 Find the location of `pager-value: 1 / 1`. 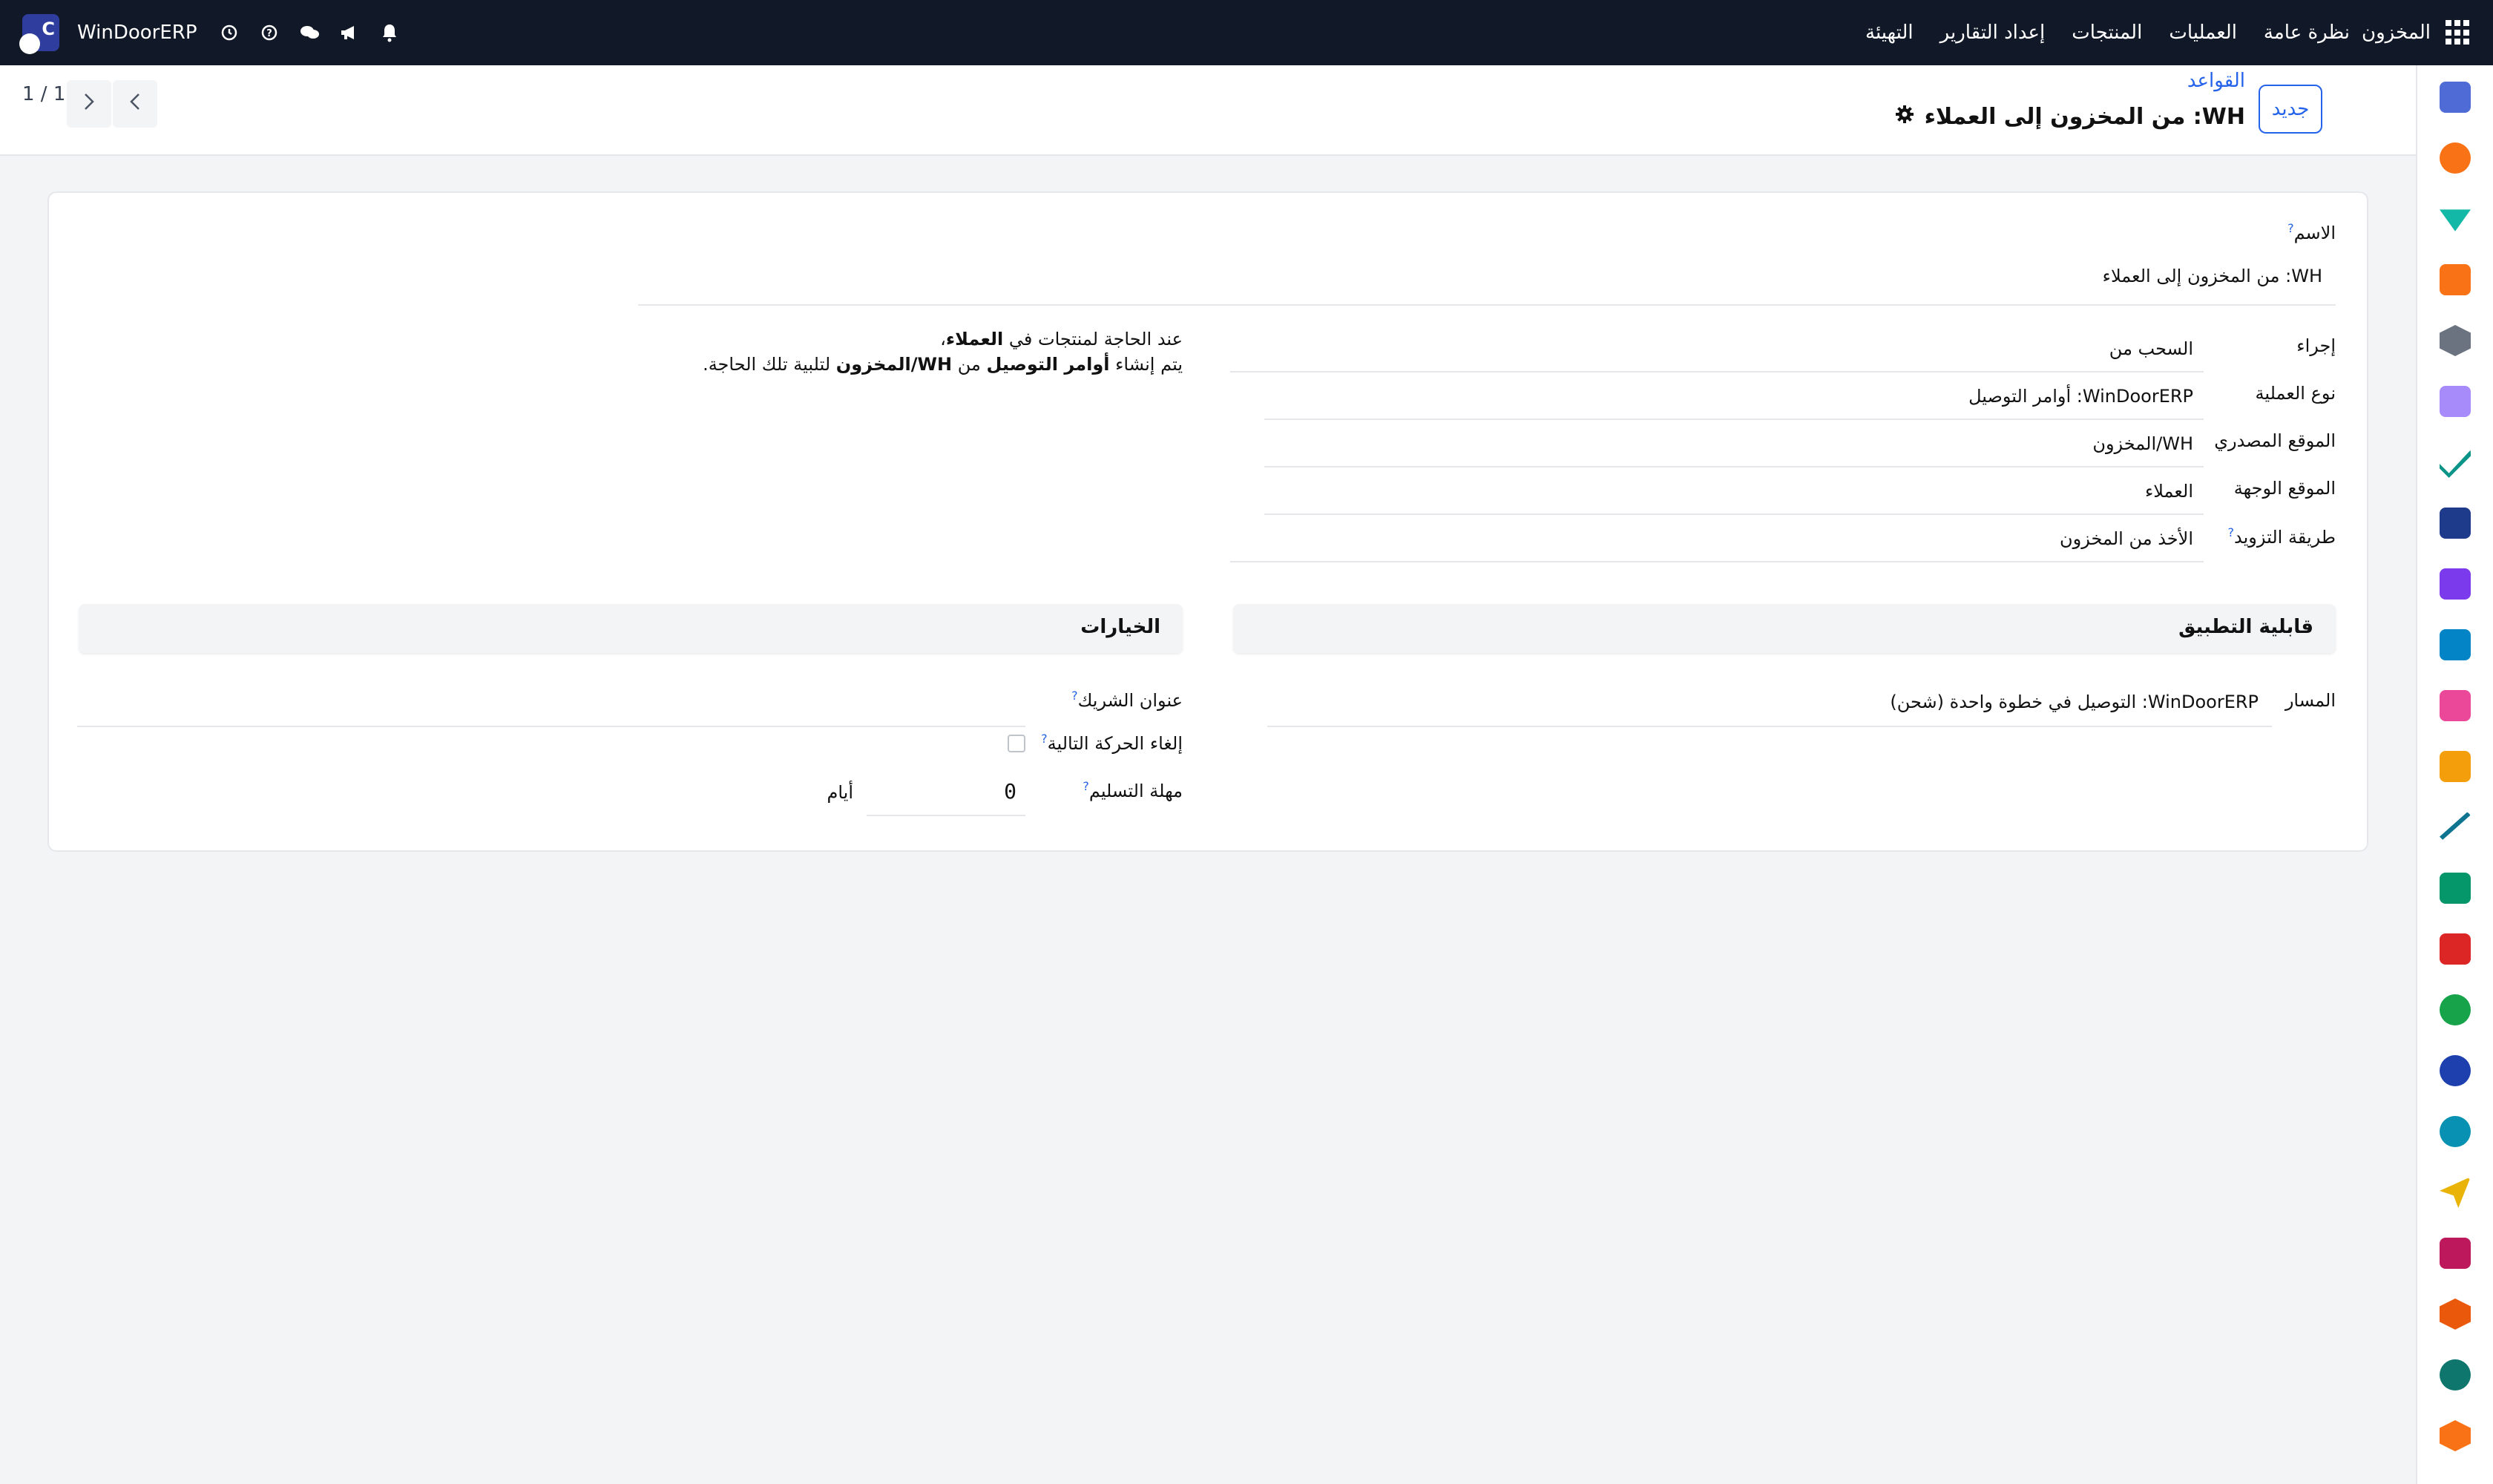

pager-value: 1 / 1 is located at coordinates (43, 94).